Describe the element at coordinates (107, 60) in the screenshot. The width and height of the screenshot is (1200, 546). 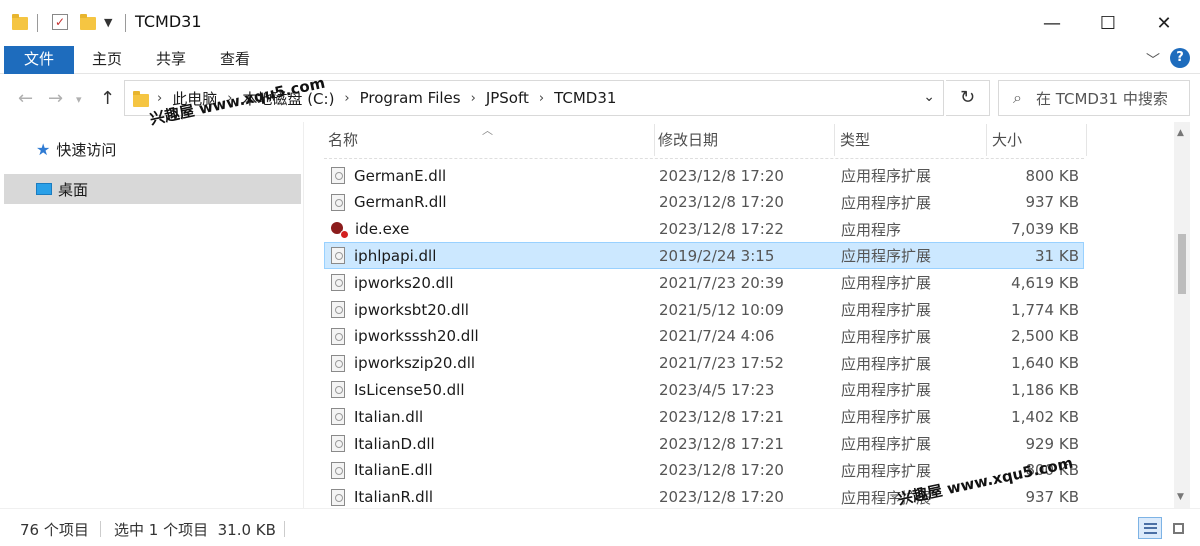
I see `tab-home: 主页` at that location.